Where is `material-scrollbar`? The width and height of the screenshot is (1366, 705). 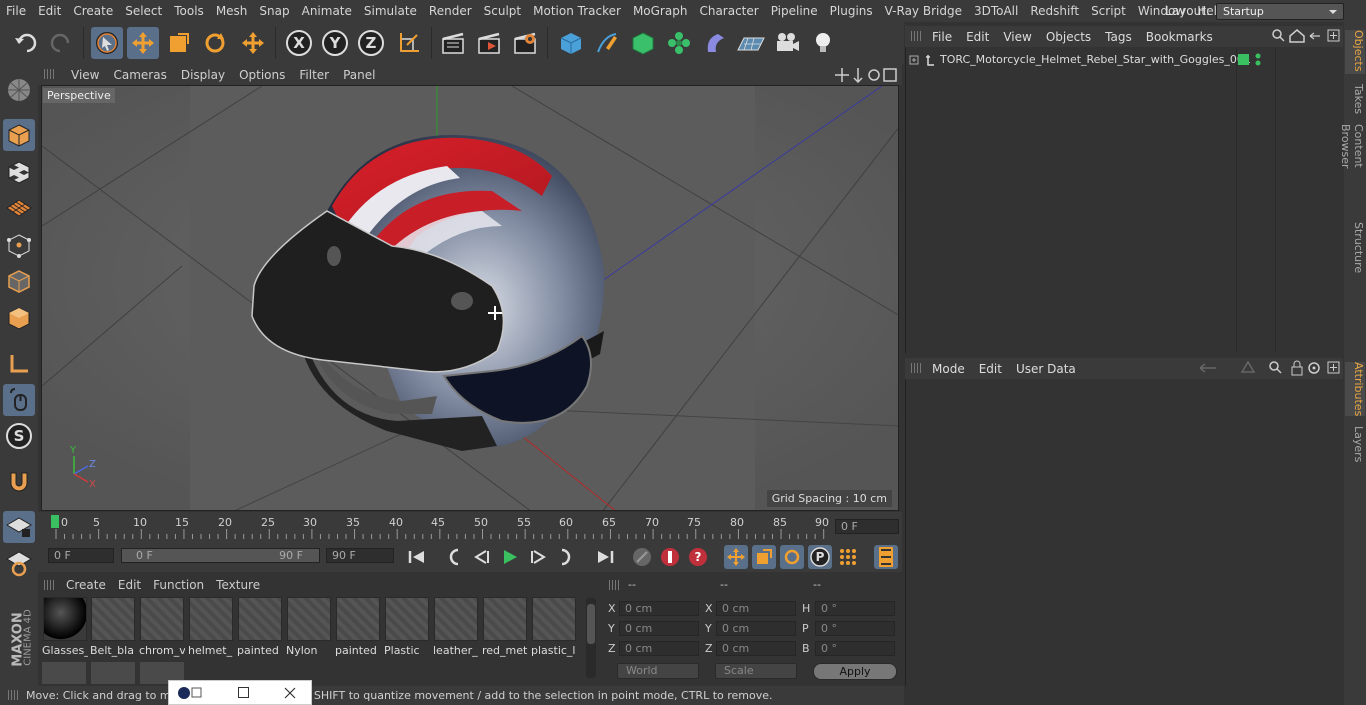 material-scrollbar is located at coordinates (591, 638).